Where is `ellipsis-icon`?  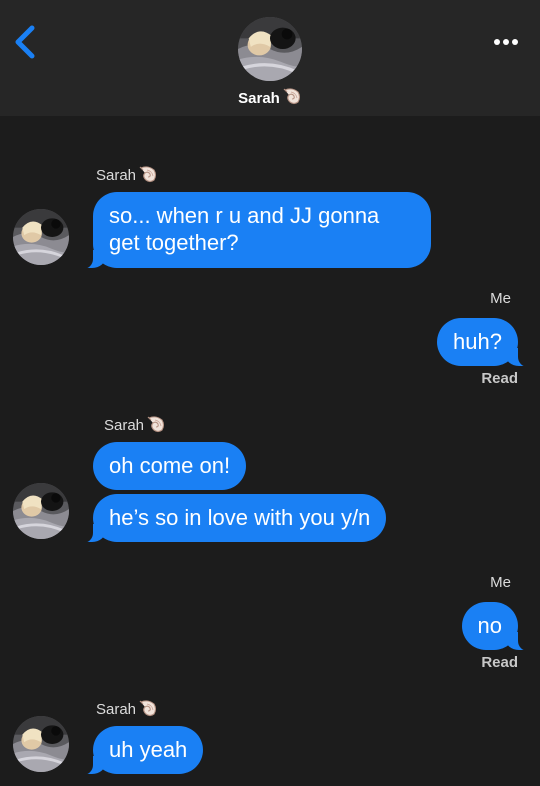
ellipsis-icon is located at coordinates (506, 42).